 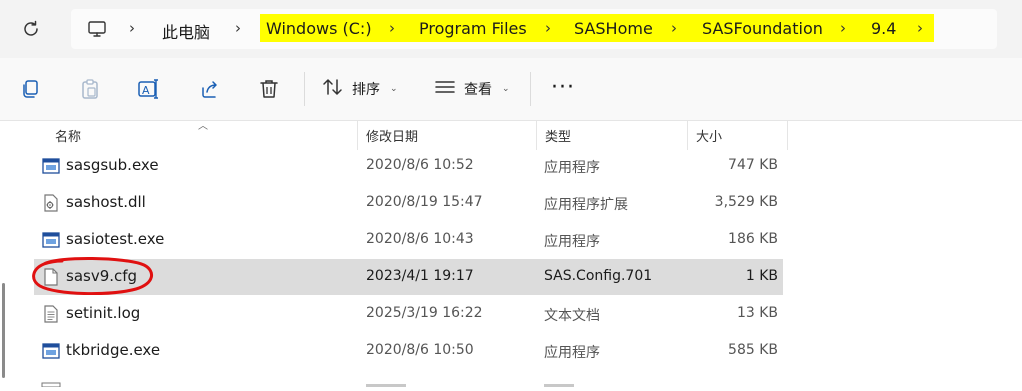 I want to click on computer-icon, so click(x=97, y=31).